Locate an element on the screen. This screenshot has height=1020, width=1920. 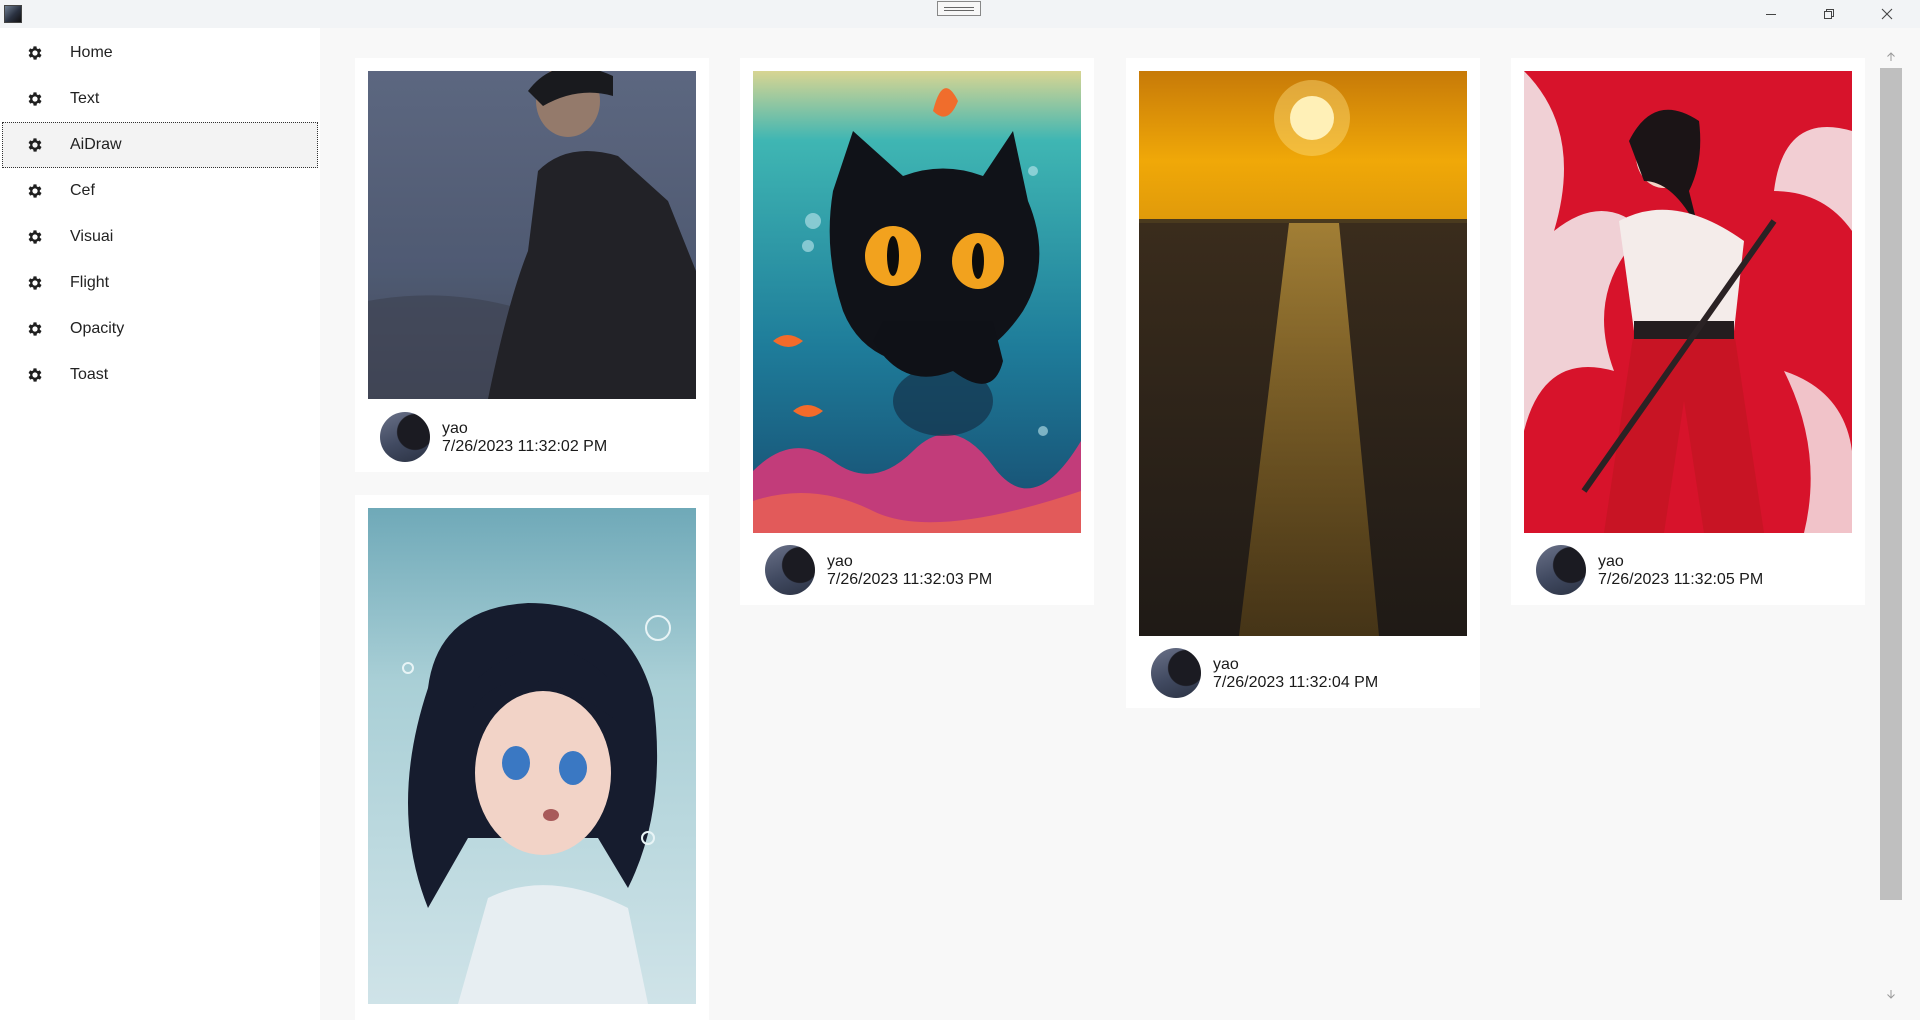
app-icon is located at coordinates (13, 14).